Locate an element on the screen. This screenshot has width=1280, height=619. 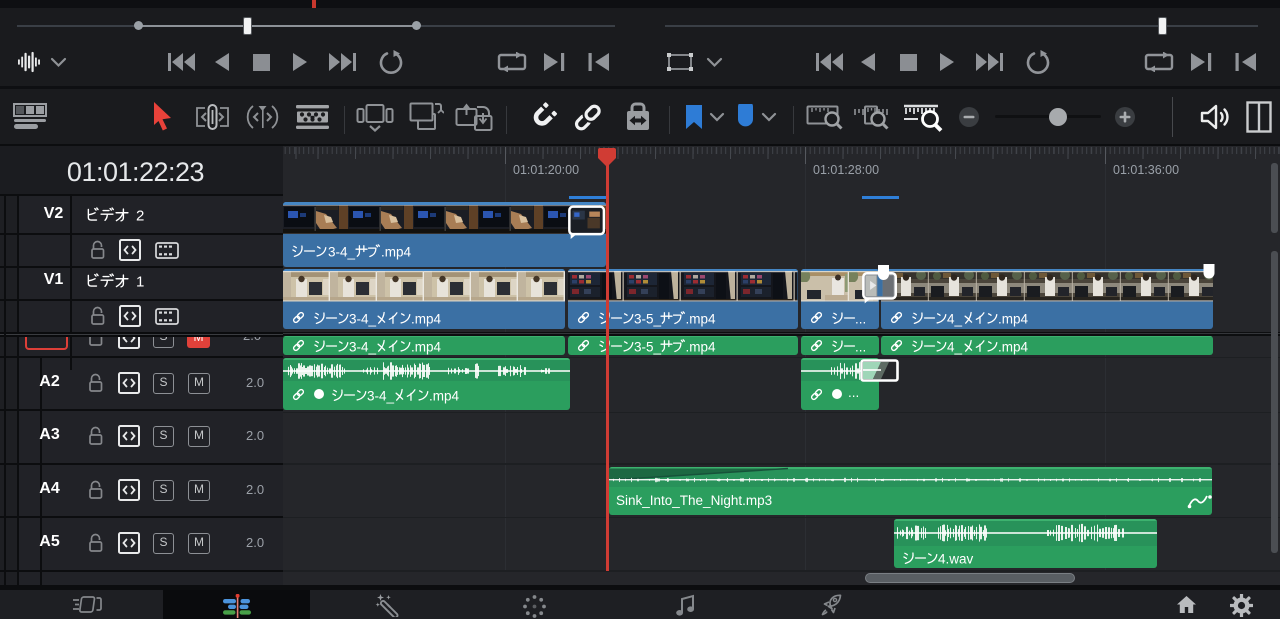
svg-text: 1 is located at coordinates (140, 282).